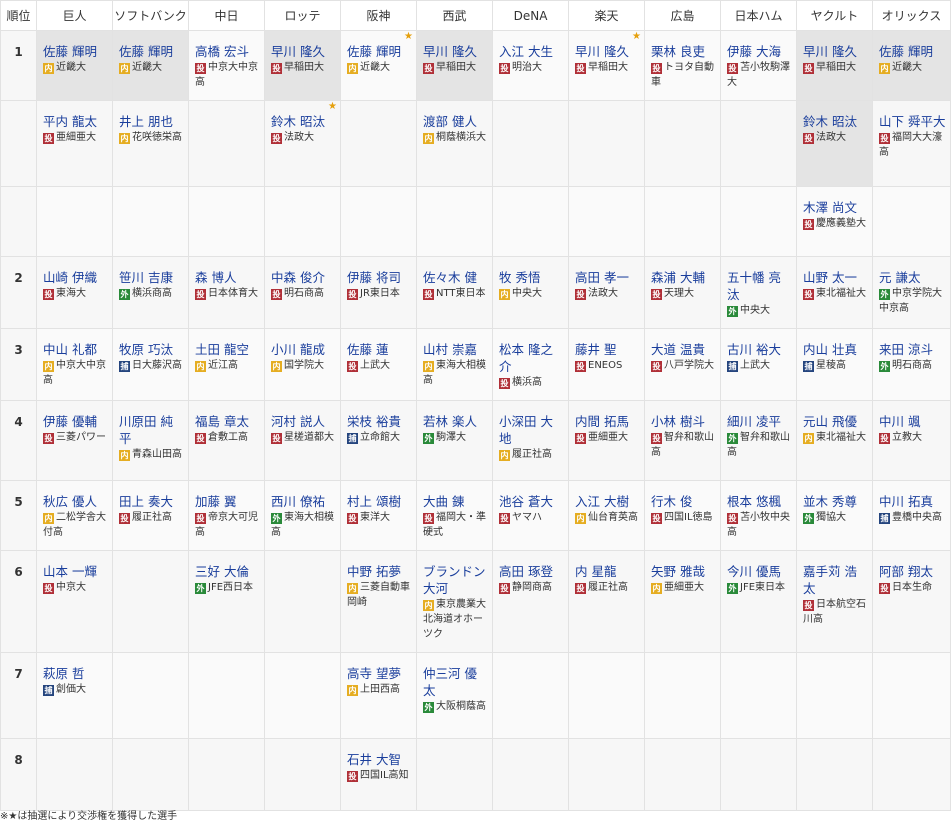 Image resolution: width=952 pixels, height=822 pixels. I want to click on player-name-link: 嘉手苅 浩太, so click(835, 580).